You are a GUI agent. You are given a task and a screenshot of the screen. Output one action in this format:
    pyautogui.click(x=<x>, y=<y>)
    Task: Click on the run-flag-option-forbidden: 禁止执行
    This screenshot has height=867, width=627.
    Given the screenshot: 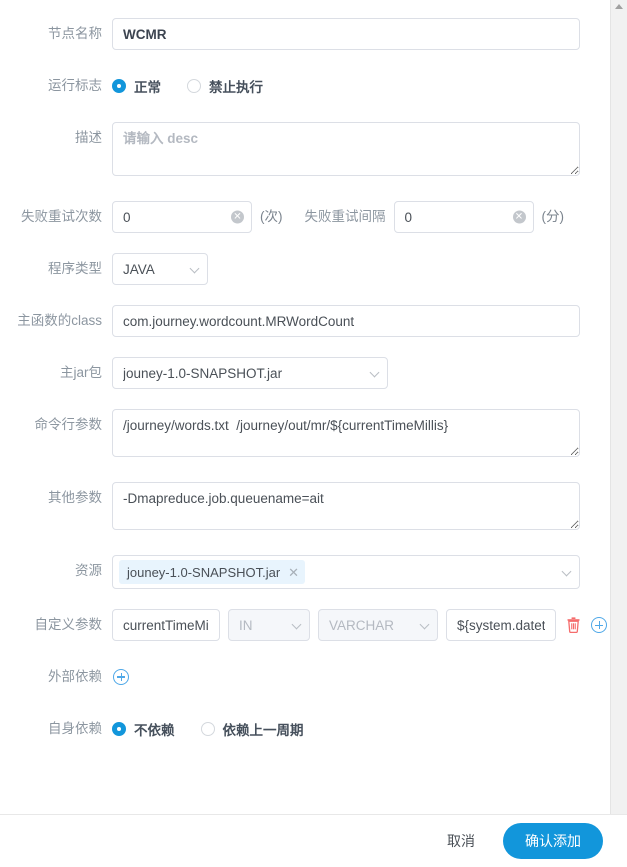 What is the action you would take?
    pyautogui.click(x=225, y=86)
    